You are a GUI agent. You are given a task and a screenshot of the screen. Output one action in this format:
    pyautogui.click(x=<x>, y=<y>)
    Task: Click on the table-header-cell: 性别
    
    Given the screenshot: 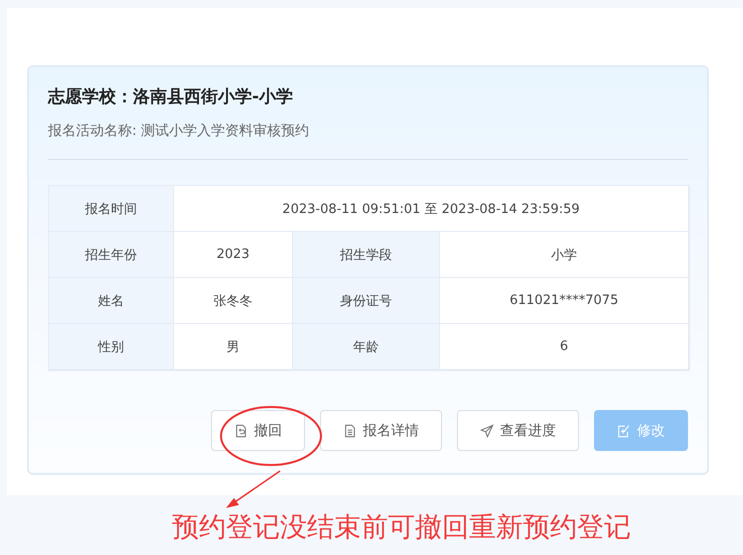 What is the action you would take?
    pyautogui.click(x=111, y=347)
    